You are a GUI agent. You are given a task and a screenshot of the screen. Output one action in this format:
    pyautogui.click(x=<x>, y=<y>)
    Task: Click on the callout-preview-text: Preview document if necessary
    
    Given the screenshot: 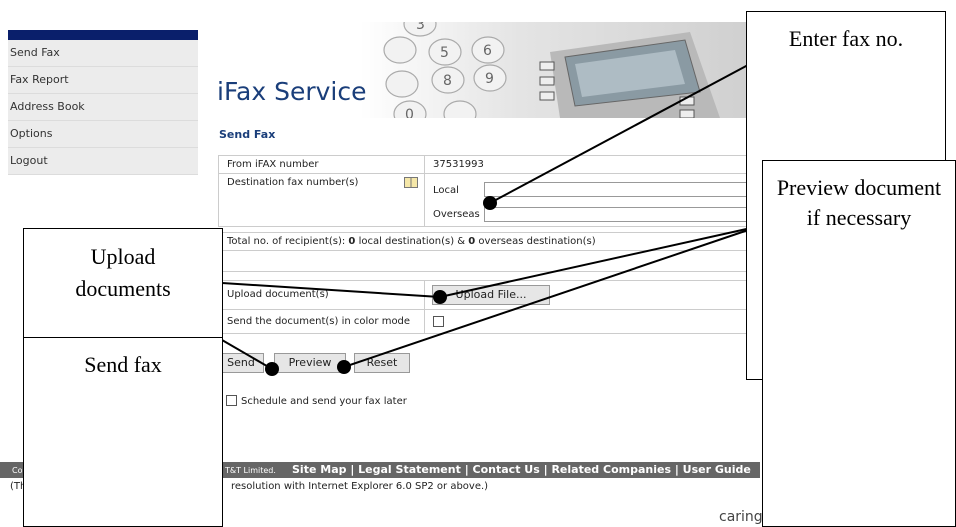 What is the action you would take?
    pyautogui.click(x=859, y=202)
    